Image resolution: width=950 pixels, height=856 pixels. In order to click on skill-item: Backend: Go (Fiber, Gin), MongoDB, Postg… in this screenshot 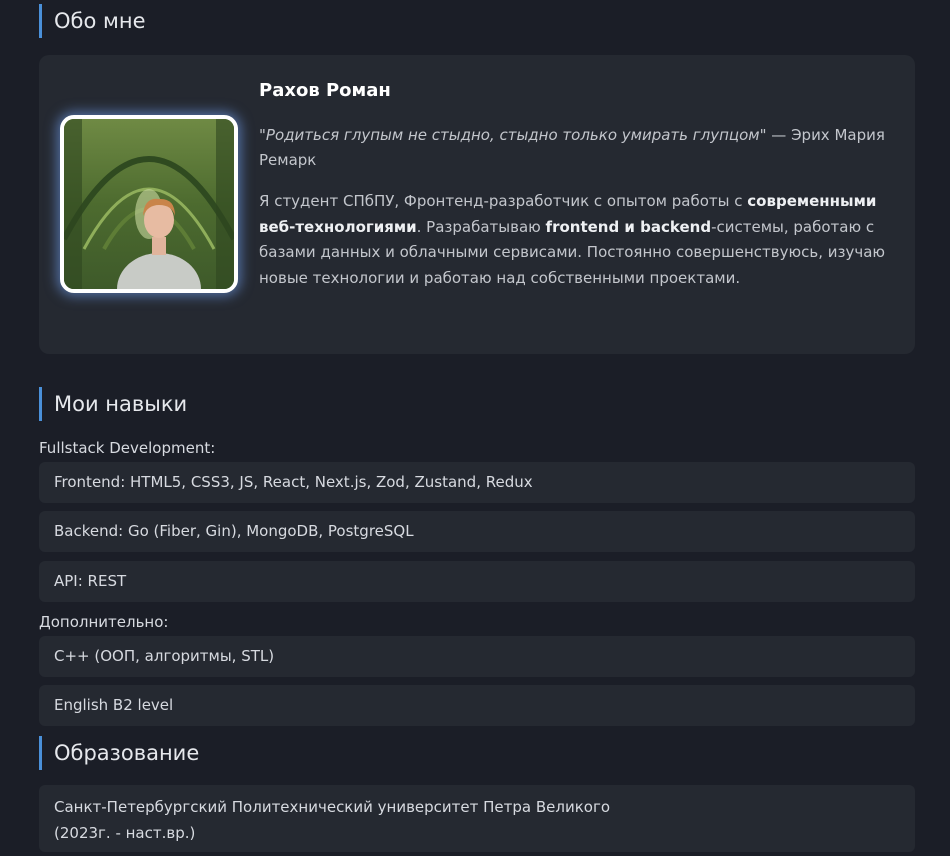, I will do `click(477, 531)`.